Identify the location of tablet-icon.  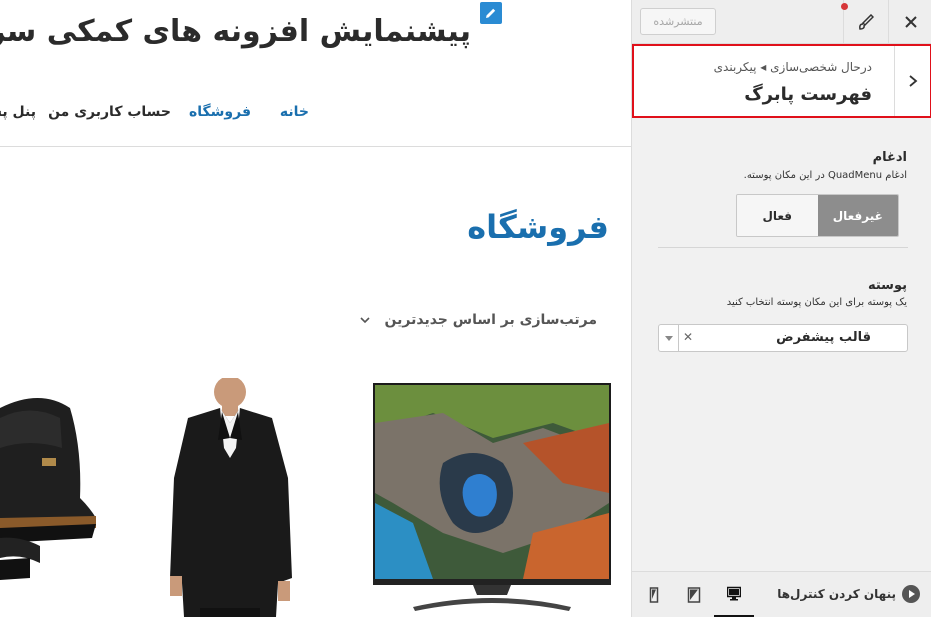
(694, 595).